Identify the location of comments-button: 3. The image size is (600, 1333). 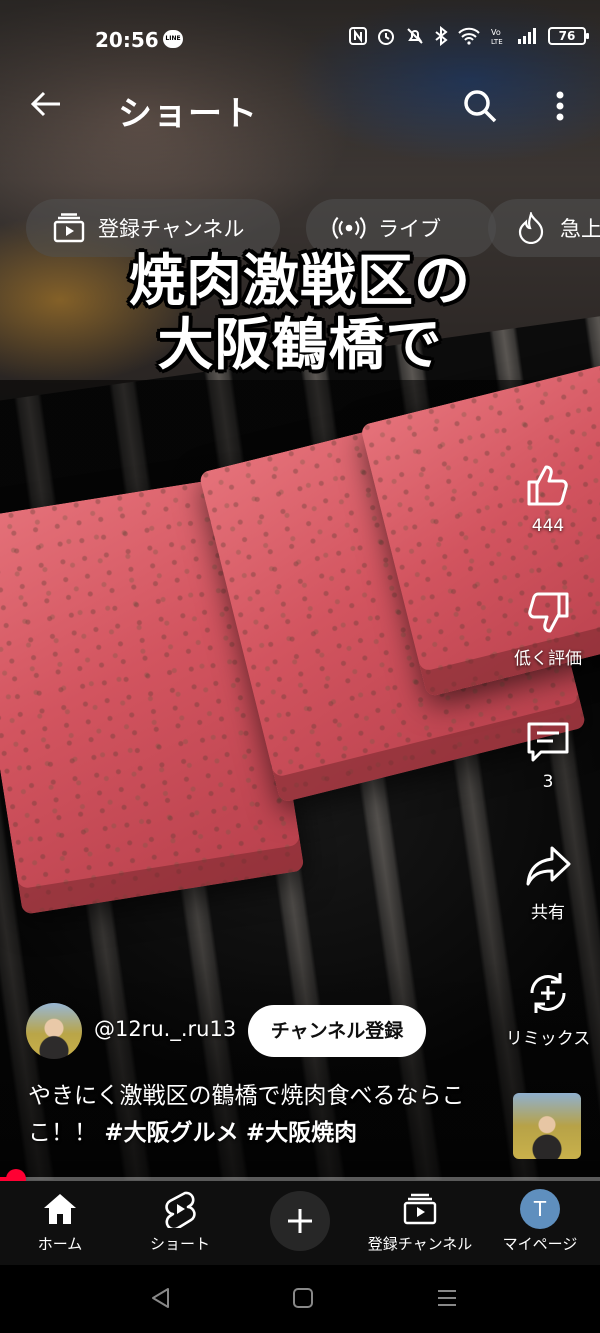
(548, 754).